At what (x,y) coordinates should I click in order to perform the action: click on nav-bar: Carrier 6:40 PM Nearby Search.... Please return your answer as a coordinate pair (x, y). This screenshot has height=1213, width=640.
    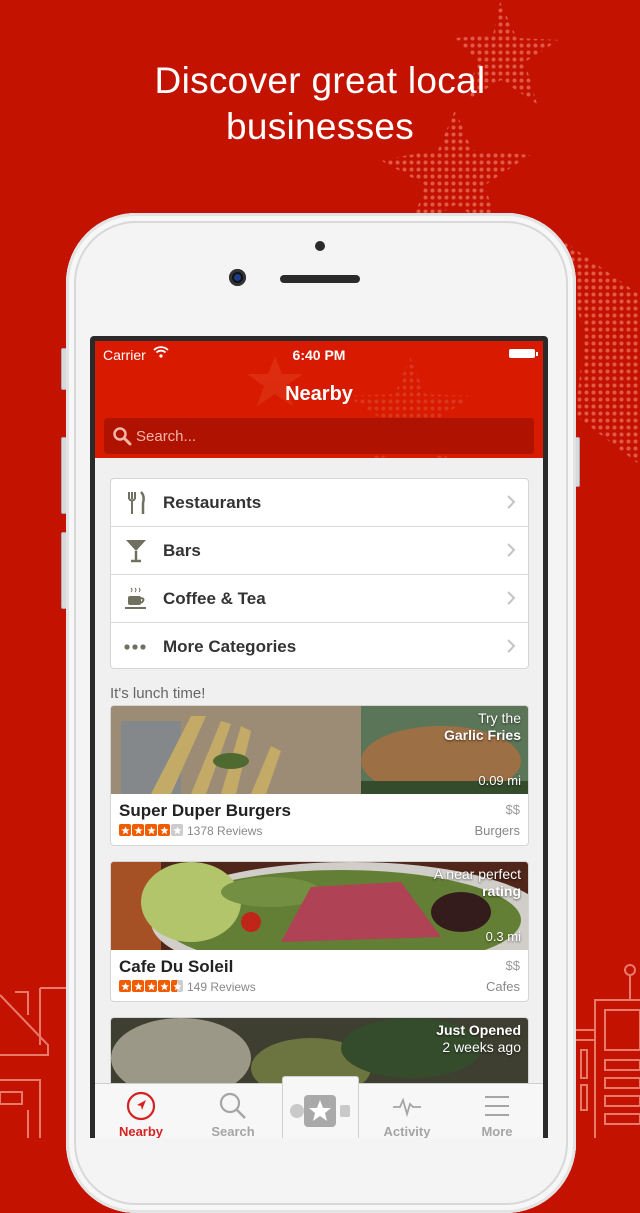
    Looking at the image, I should click on (319, 399).